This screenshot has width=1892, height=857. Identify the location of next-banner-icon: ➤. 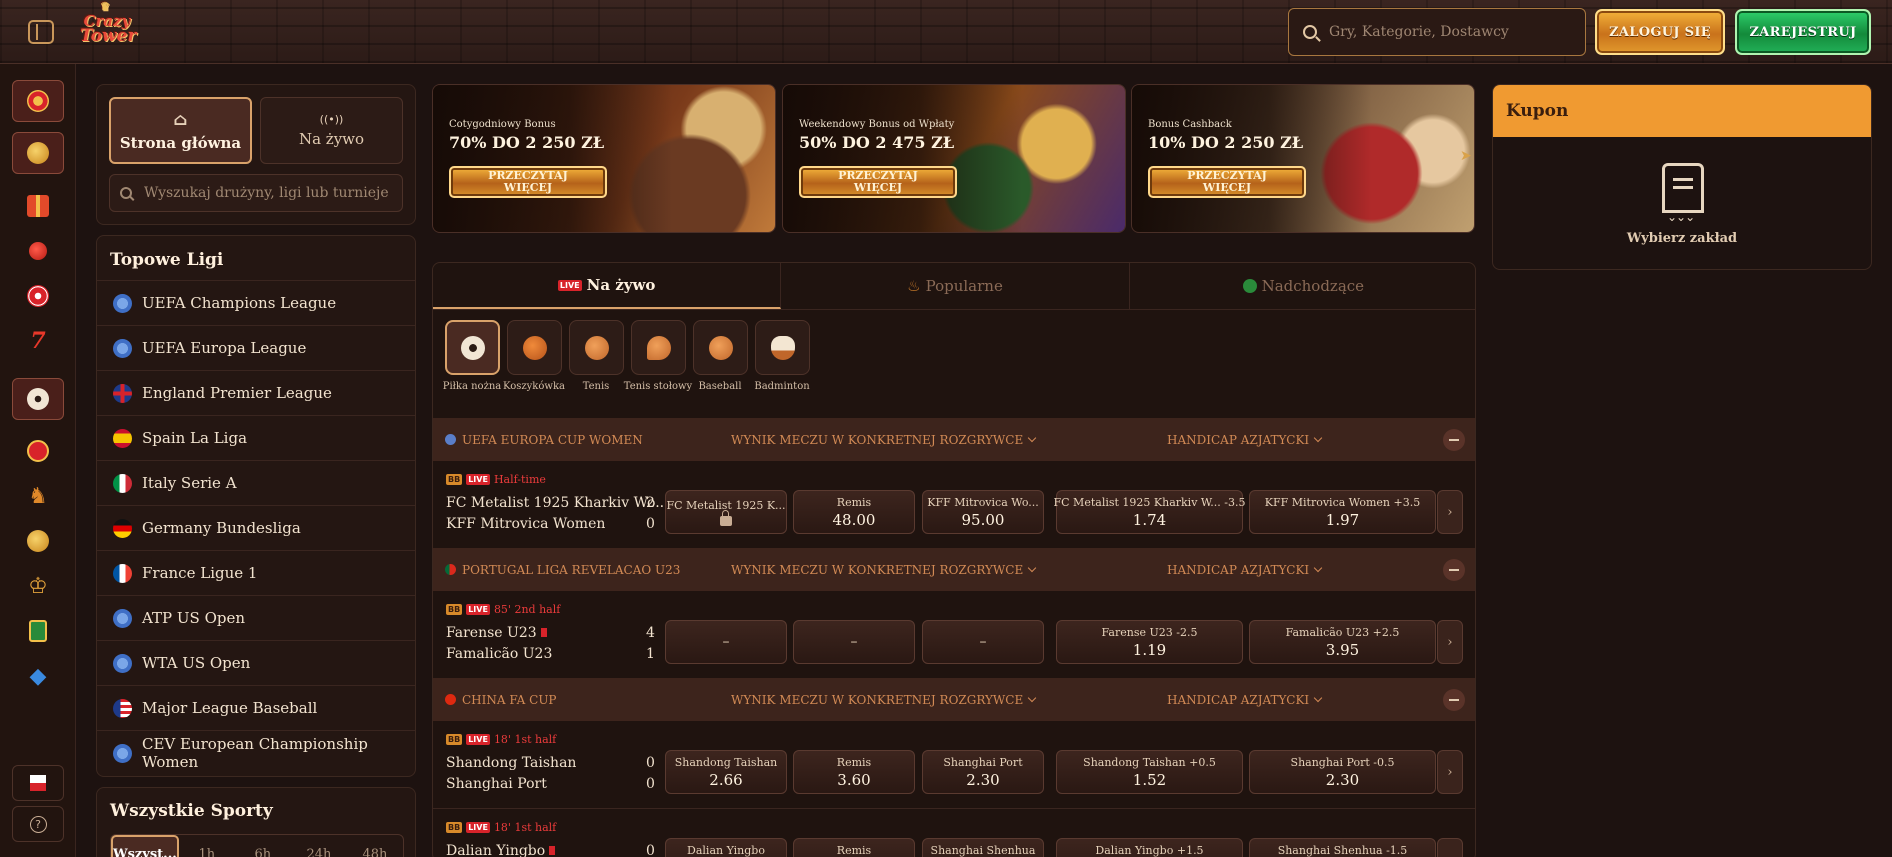
(1466, 156).